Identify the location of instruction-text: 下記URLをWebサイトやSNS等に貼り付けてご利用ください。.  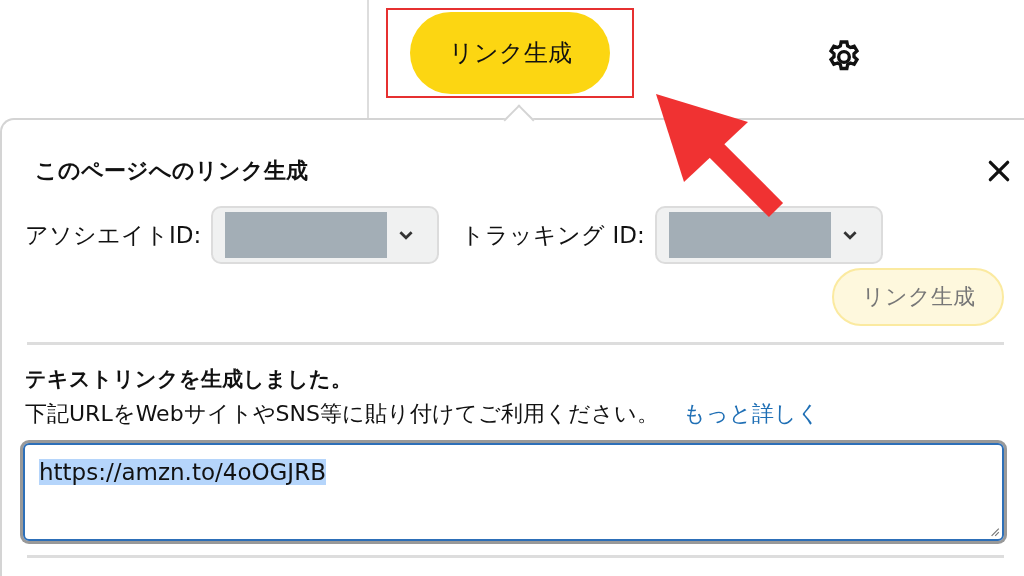
(342, 414).